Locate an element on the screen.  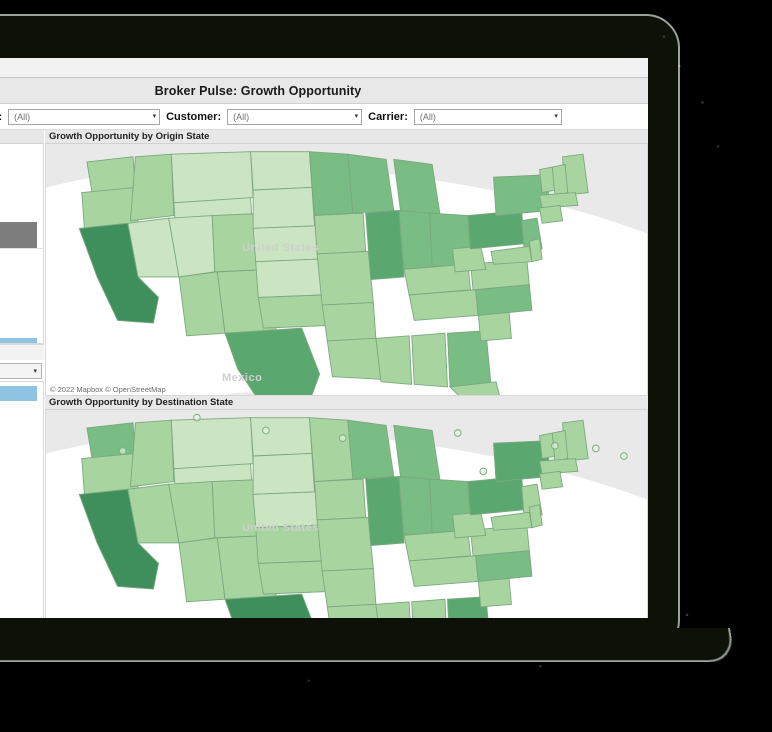
chart-gray-bars is located at coordinates (21, 196).